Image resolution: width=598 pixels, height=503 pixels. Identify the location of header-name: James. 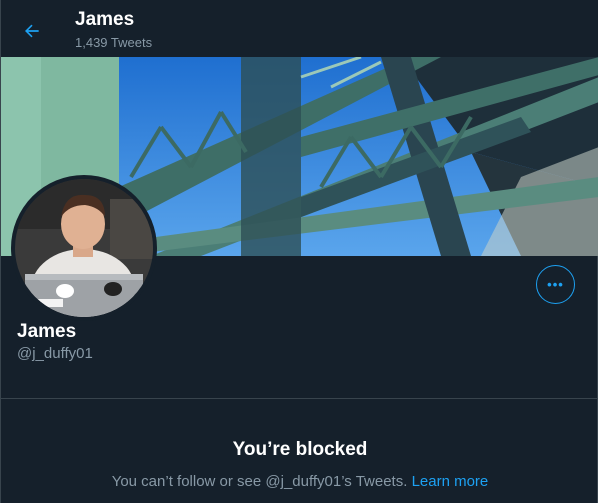
(105, 19).